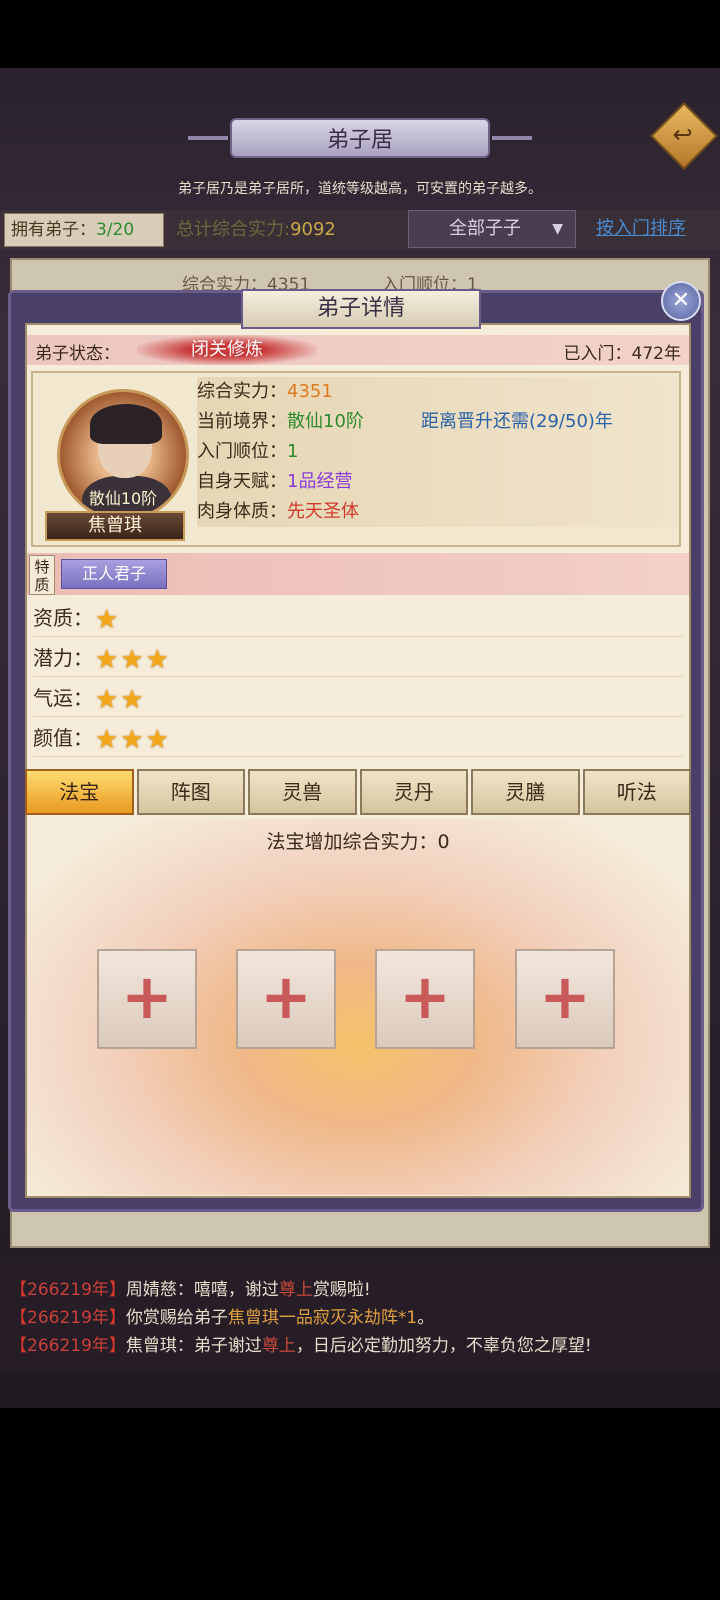 The image size is (720, 1600). What do you see at coordinates (437, 392) in the screenshot?
I see `attr-power: 综合实力：4351` at bounding box center [437, 392].